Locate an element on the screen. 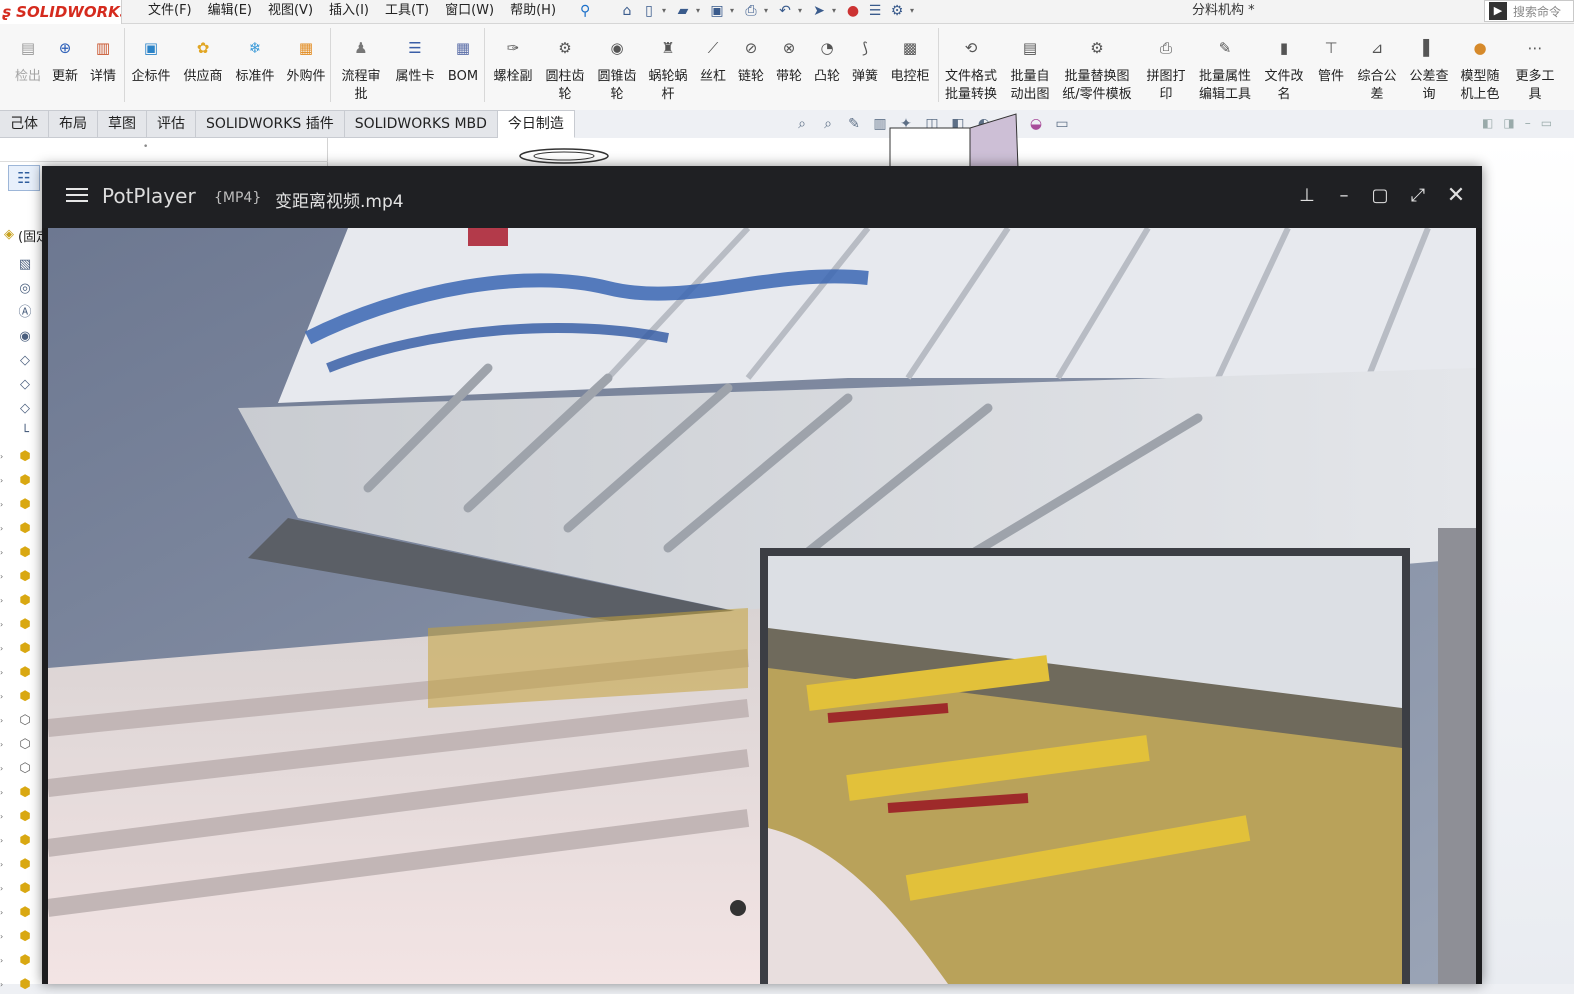  front-plane-icon: ◇ is located at coordinates (25, 361).